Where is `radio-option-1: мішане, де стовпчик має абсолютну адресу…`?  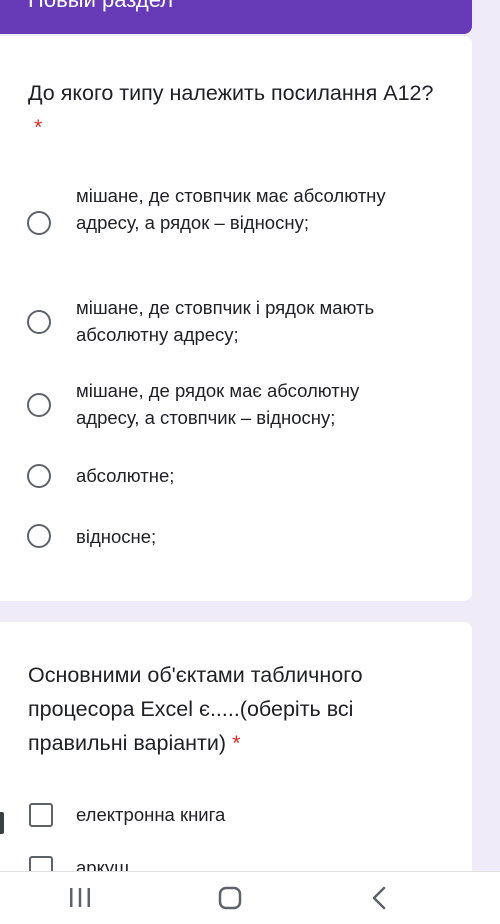
radio-option-1: мішане, де стовпчик має абсолютну адресу… is located at coordinates (236, 224).